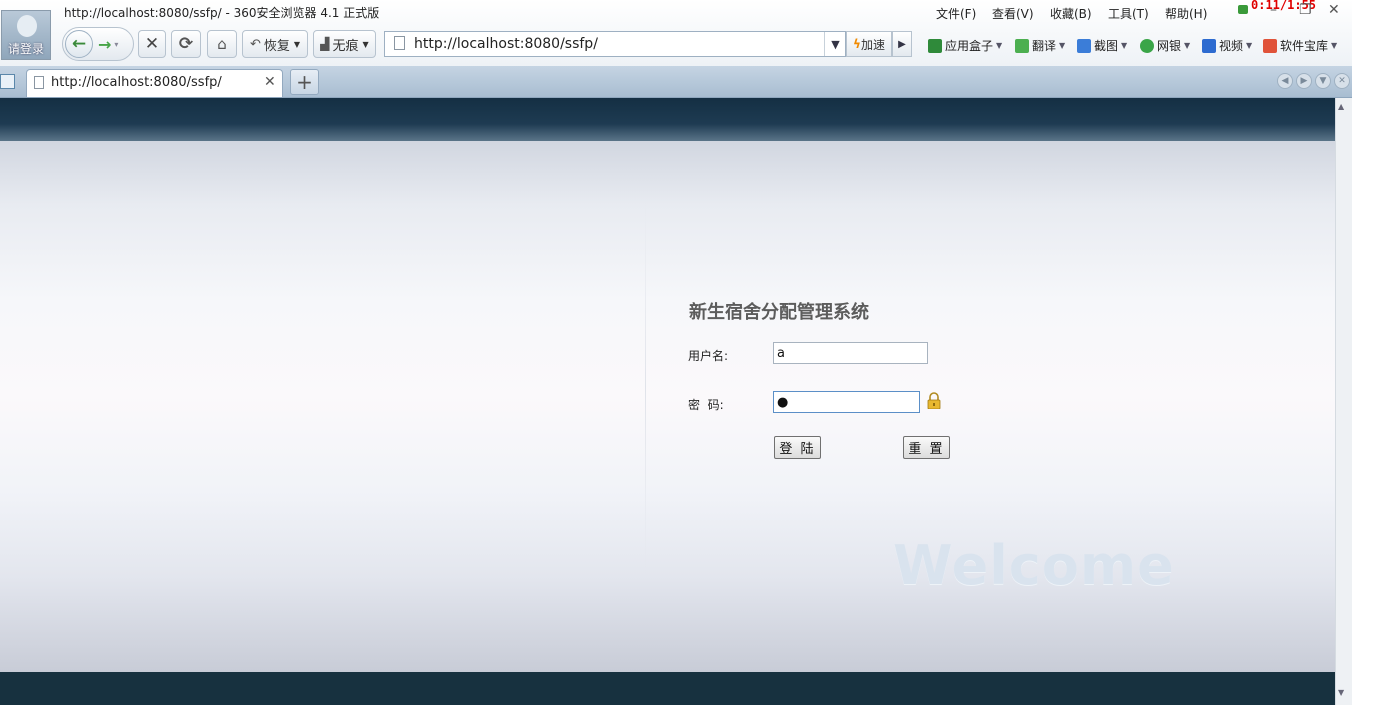 This screenshot has width=1383, height=705. What do you see at coordinates (872, 44) in the screenshot?
I see `speed-label: 加速` at bounding box center [872, 44].